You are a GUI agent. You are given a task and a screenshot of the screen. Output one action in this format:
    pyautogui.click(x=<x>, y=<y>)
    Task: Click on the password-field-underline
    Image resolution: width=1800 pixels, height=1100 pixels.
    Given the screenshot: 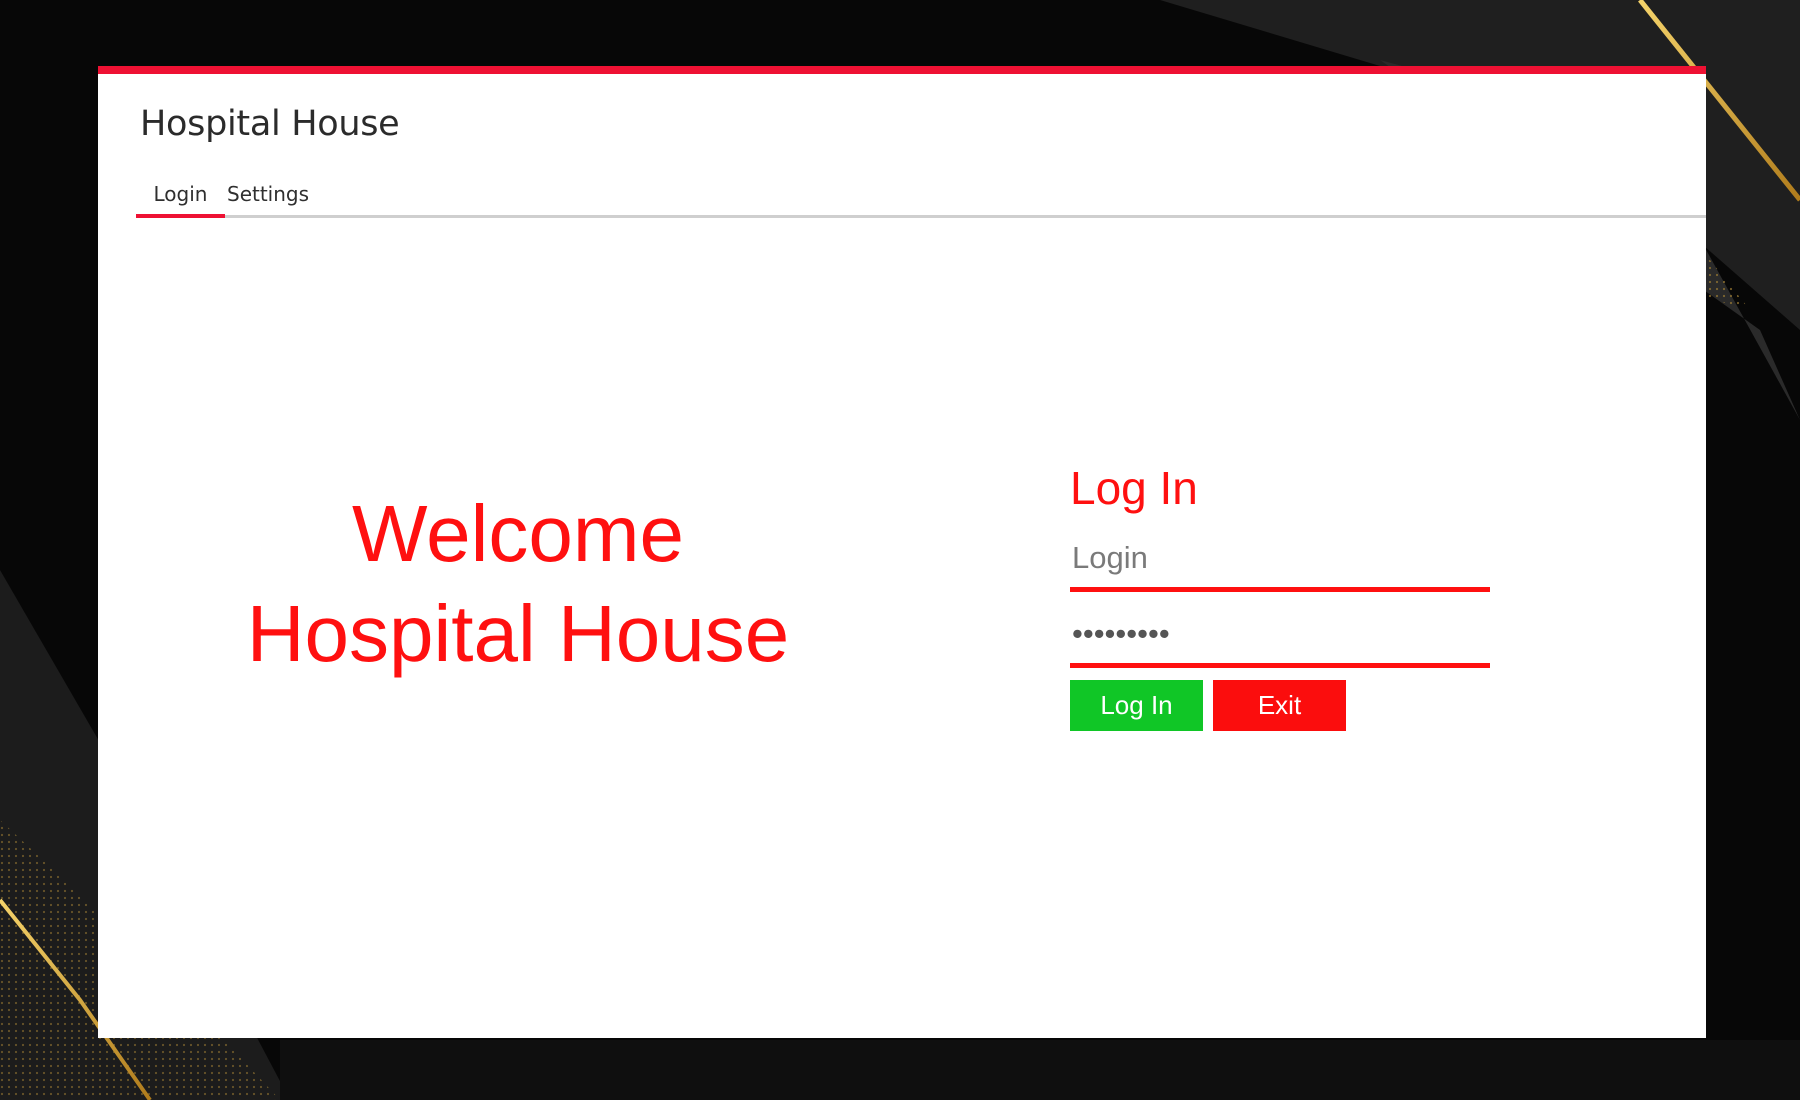 What is the action you would take?
    pyautogui.click(x=1280, y=665)
    